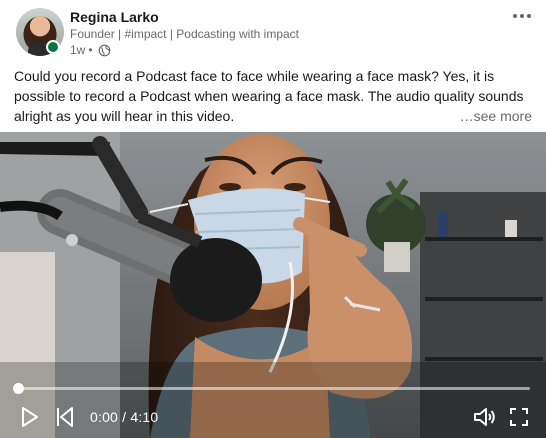  Describe the element at coordinates (53, 47) in the screenshot. I see `online-status-indicator` at that location.